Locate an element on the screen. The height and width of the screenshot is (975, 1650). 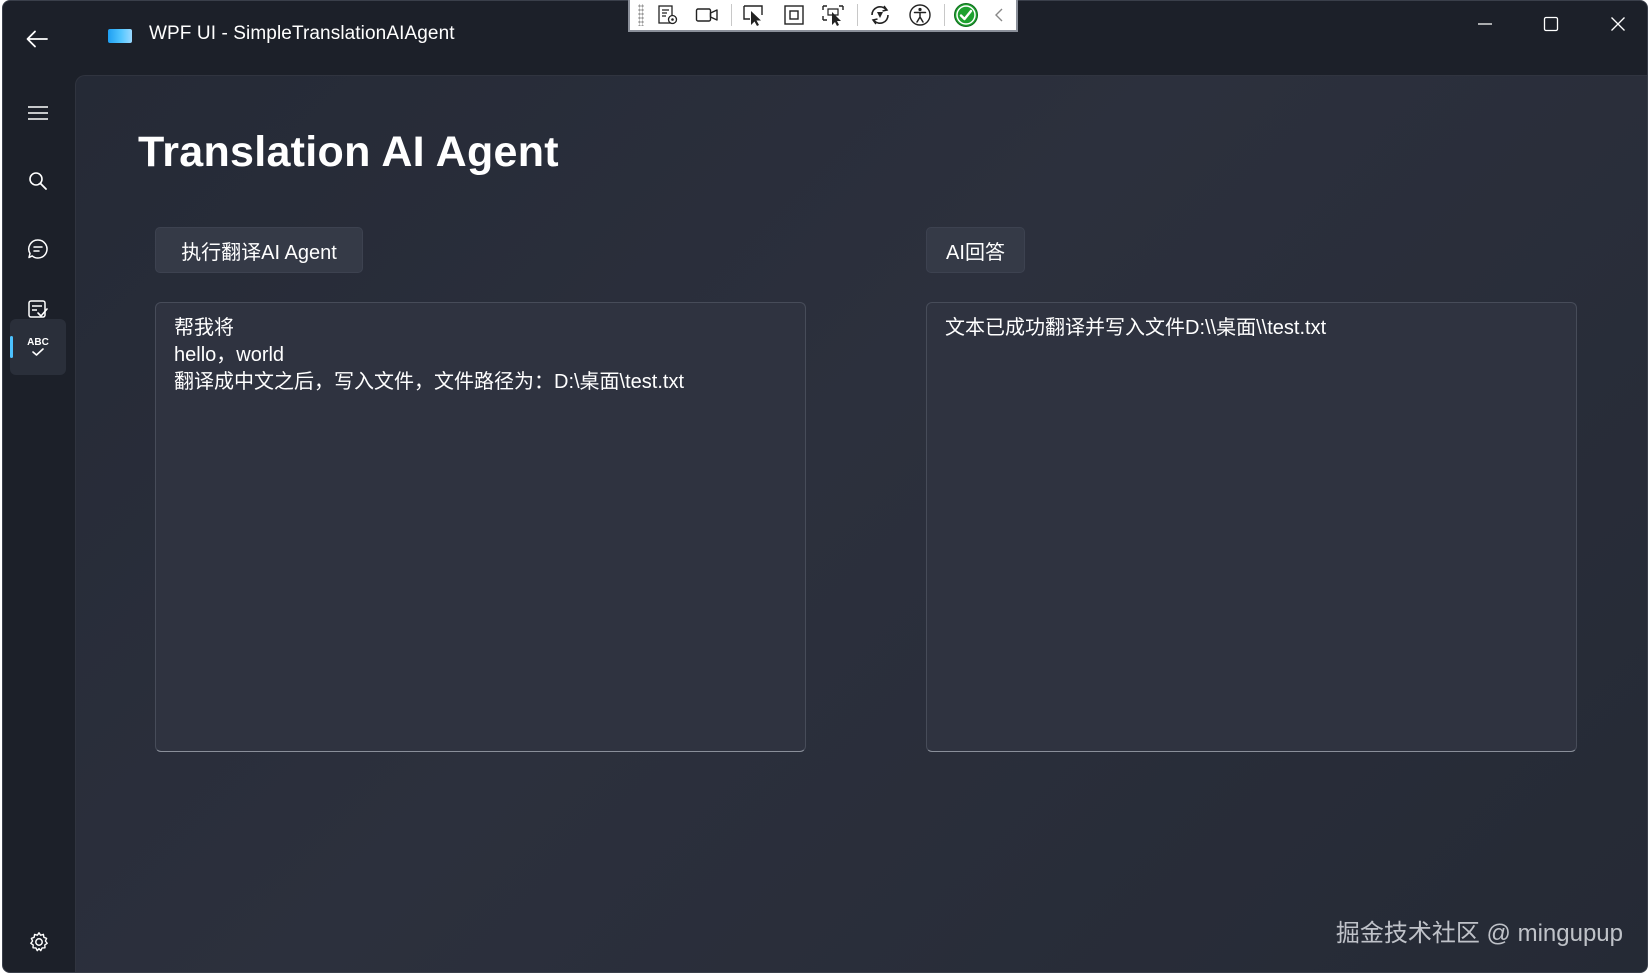
nav-item-translation: ABC is located at coordinates (38, 347).